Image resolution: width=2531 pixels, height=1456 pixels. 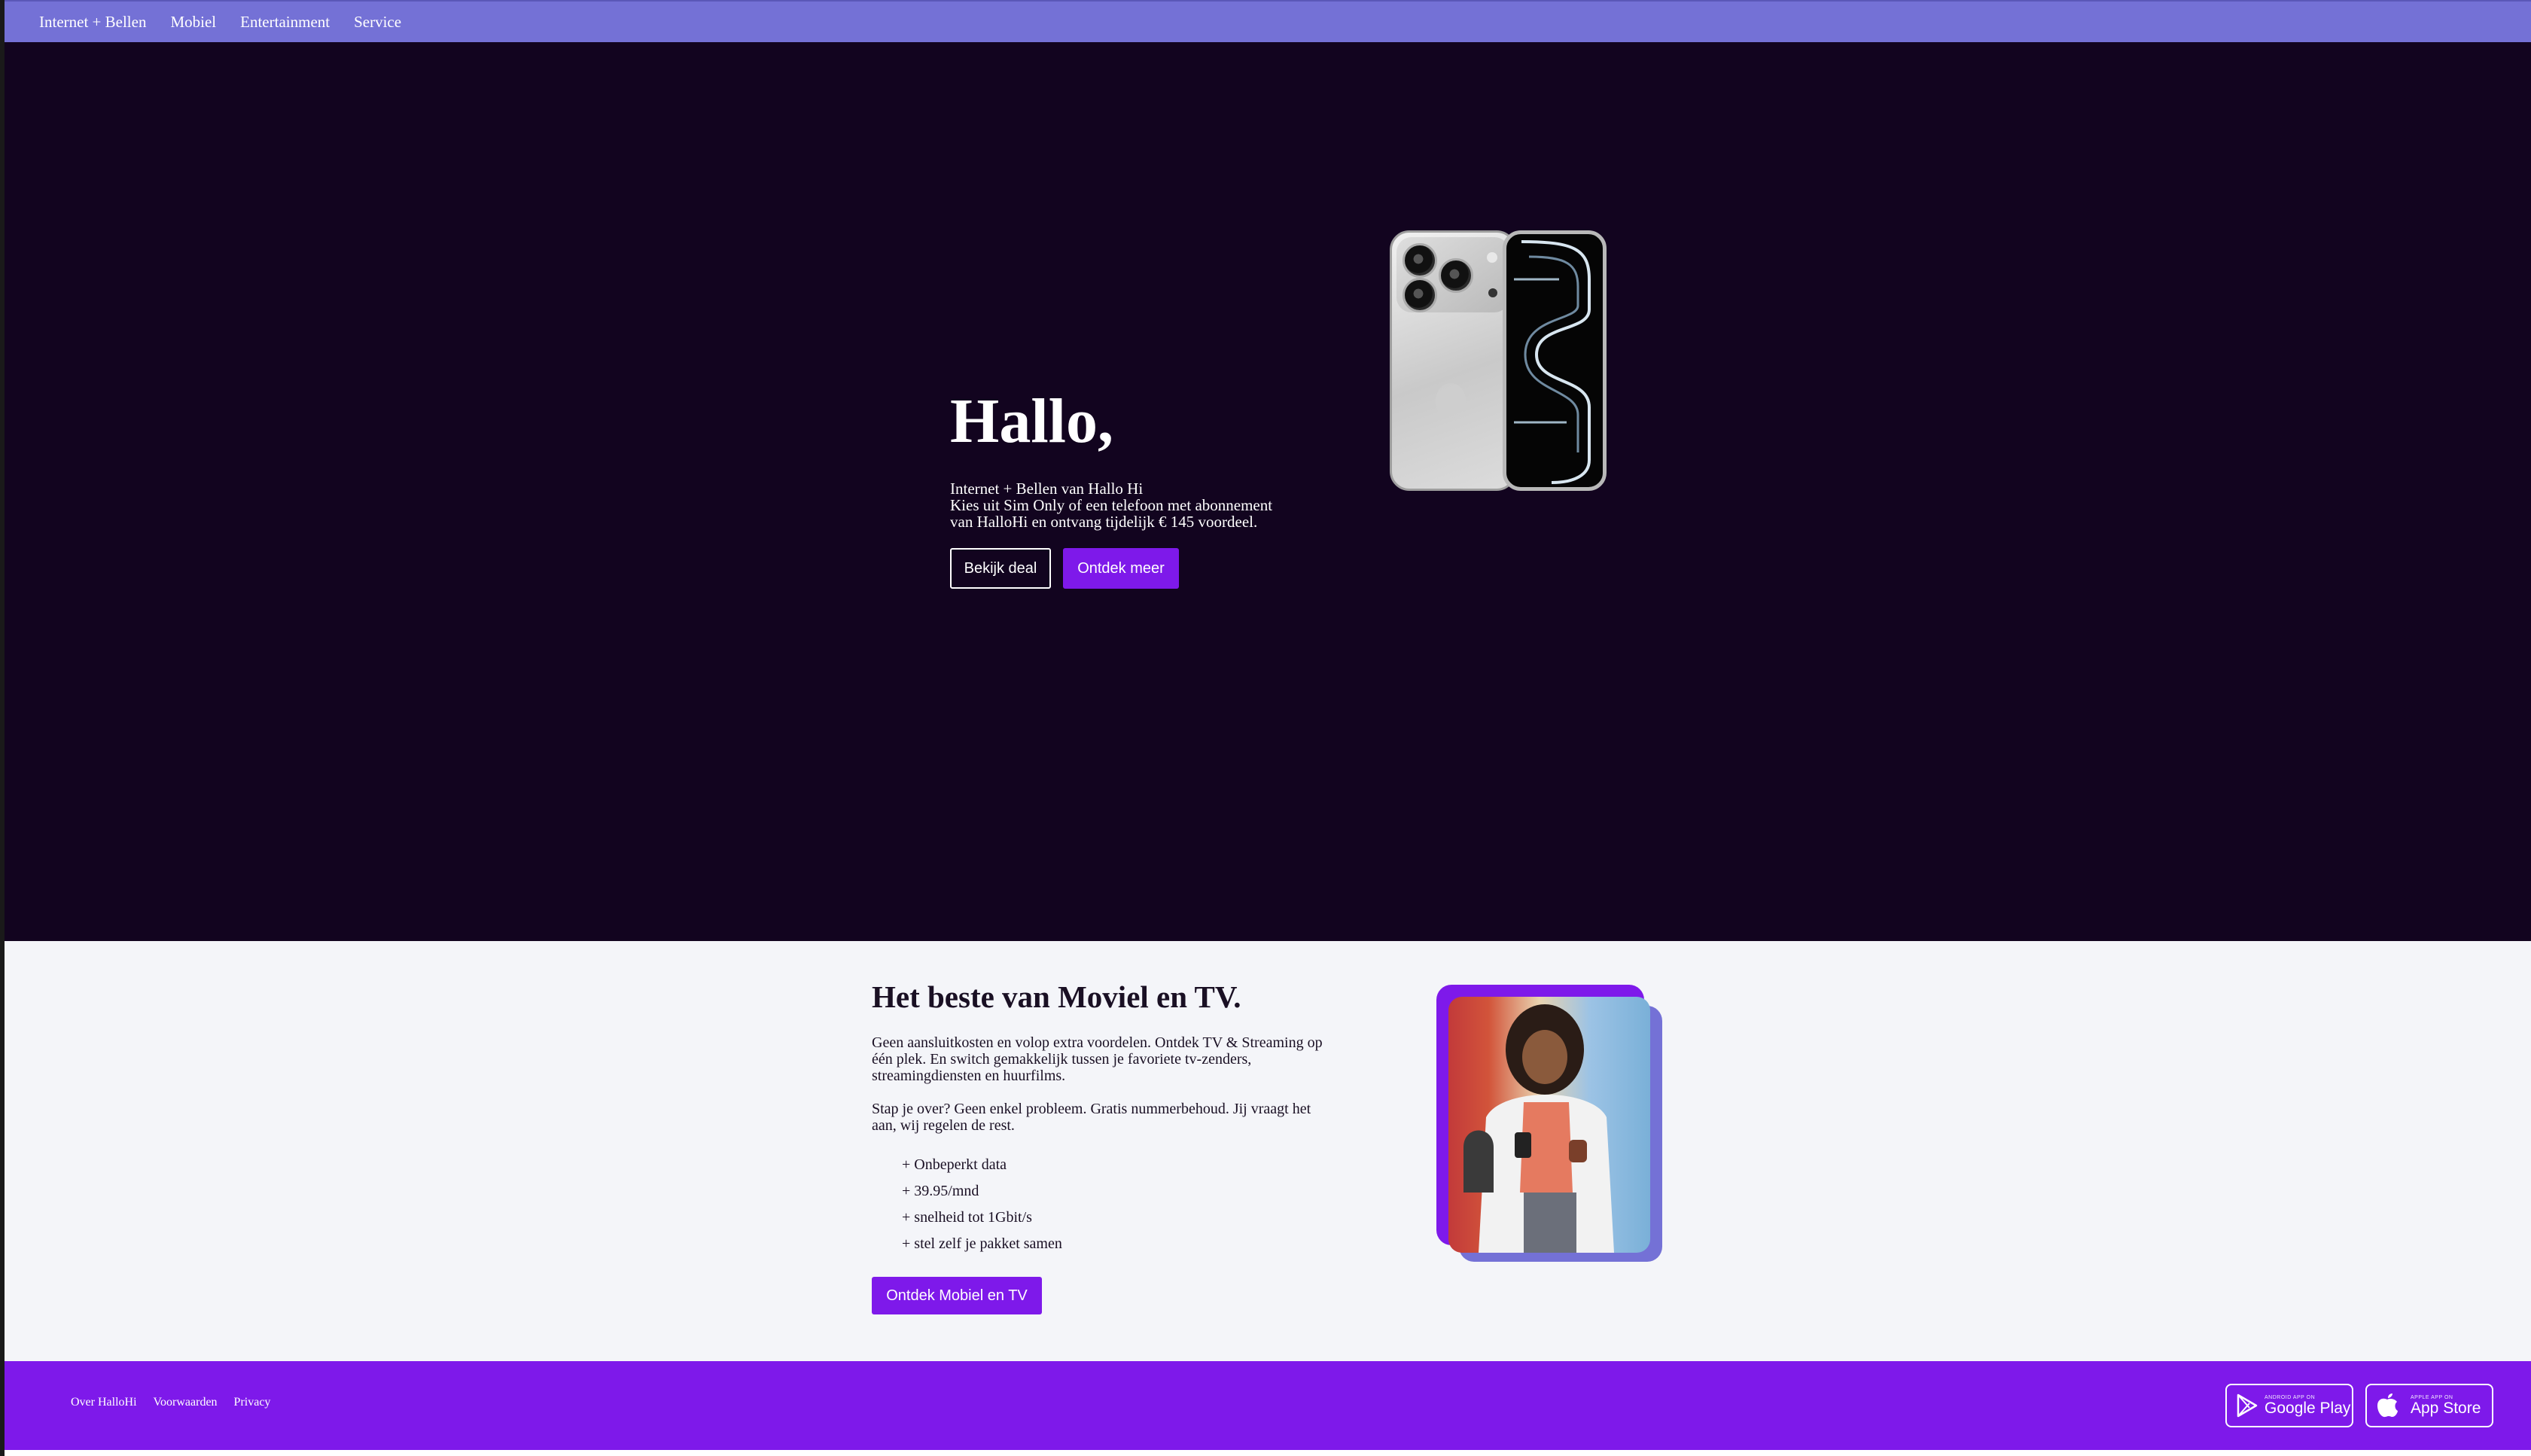 What do you see at coordinates (955, 1164) in the screenshot?
I see `list-item: + Onbeperkt data` at bounding box center [955, 1164].